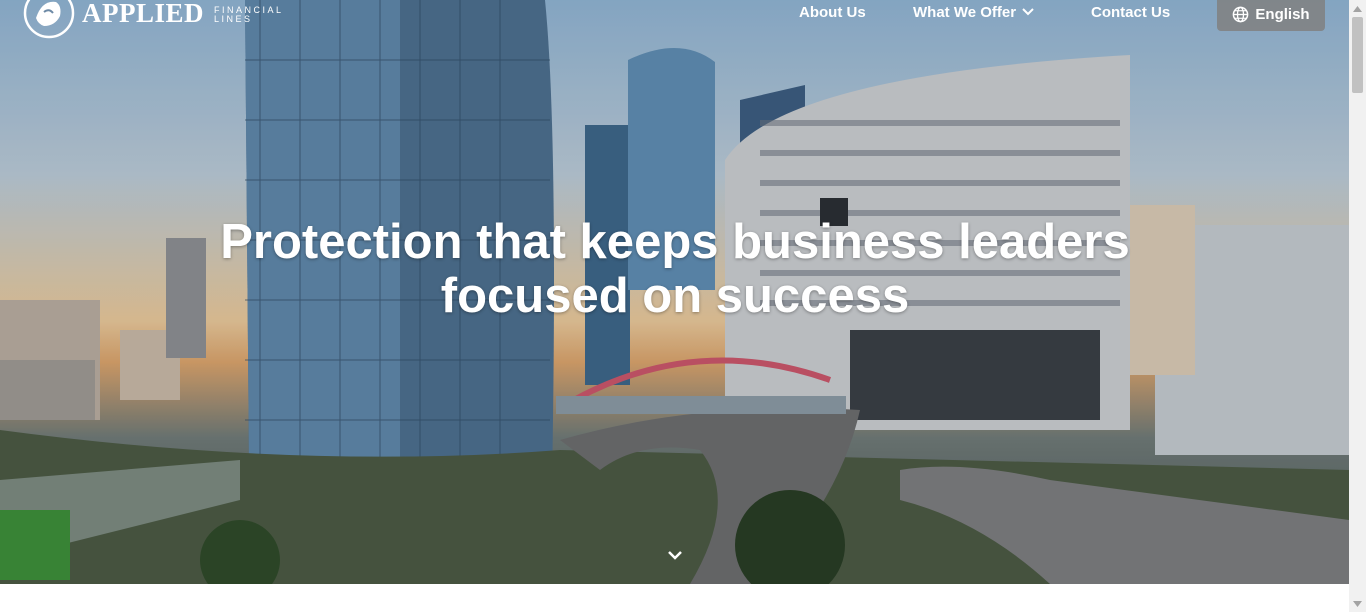  Describe the element at coordinates (1357, 306) in the screenshot. I see `page-scrollbar` at that location.